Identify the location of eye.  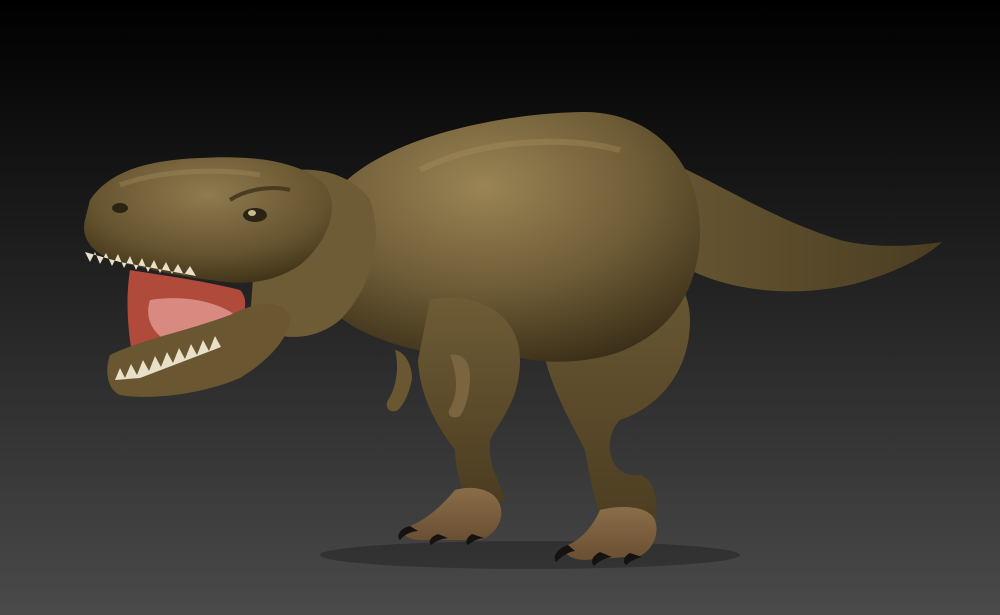
(255, 215).